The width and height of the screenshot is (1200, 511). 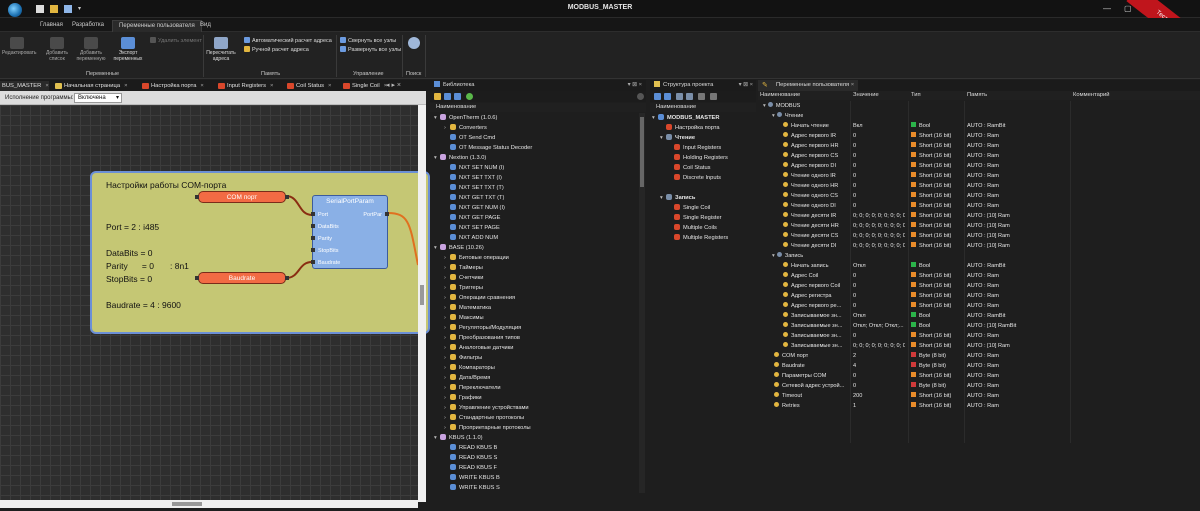 I want to click on structure-item: Single Register, so click(x=703, y=218).